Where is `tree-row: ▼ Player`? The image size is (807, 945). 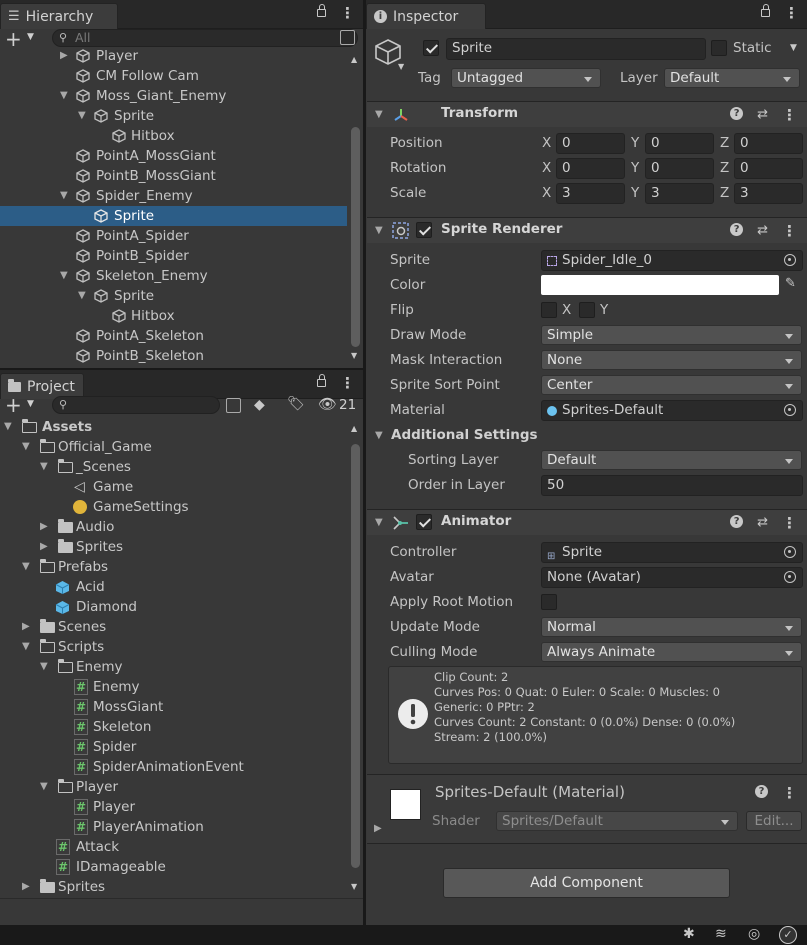
tree-row: ▼ Player is located at coordinates (173, 787).